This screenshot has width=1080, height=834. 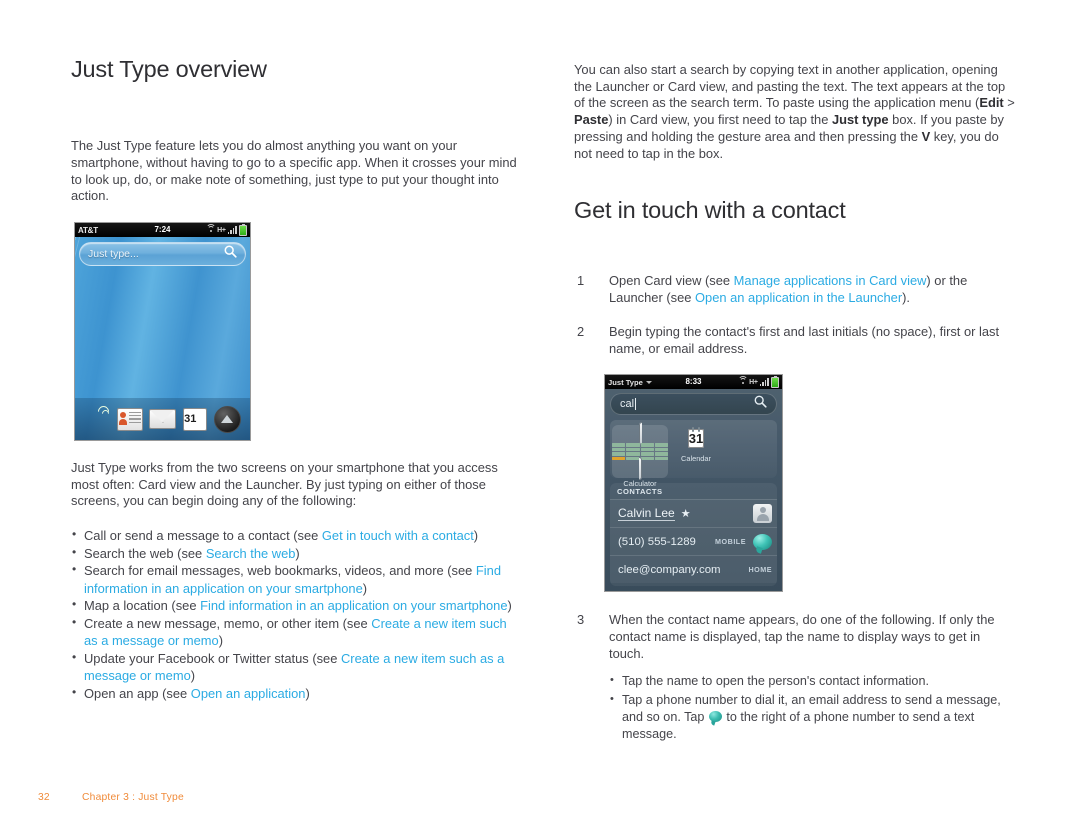 I want to click on app-results-row: Calculator 31 Calendar, so click(x=693, y=454).